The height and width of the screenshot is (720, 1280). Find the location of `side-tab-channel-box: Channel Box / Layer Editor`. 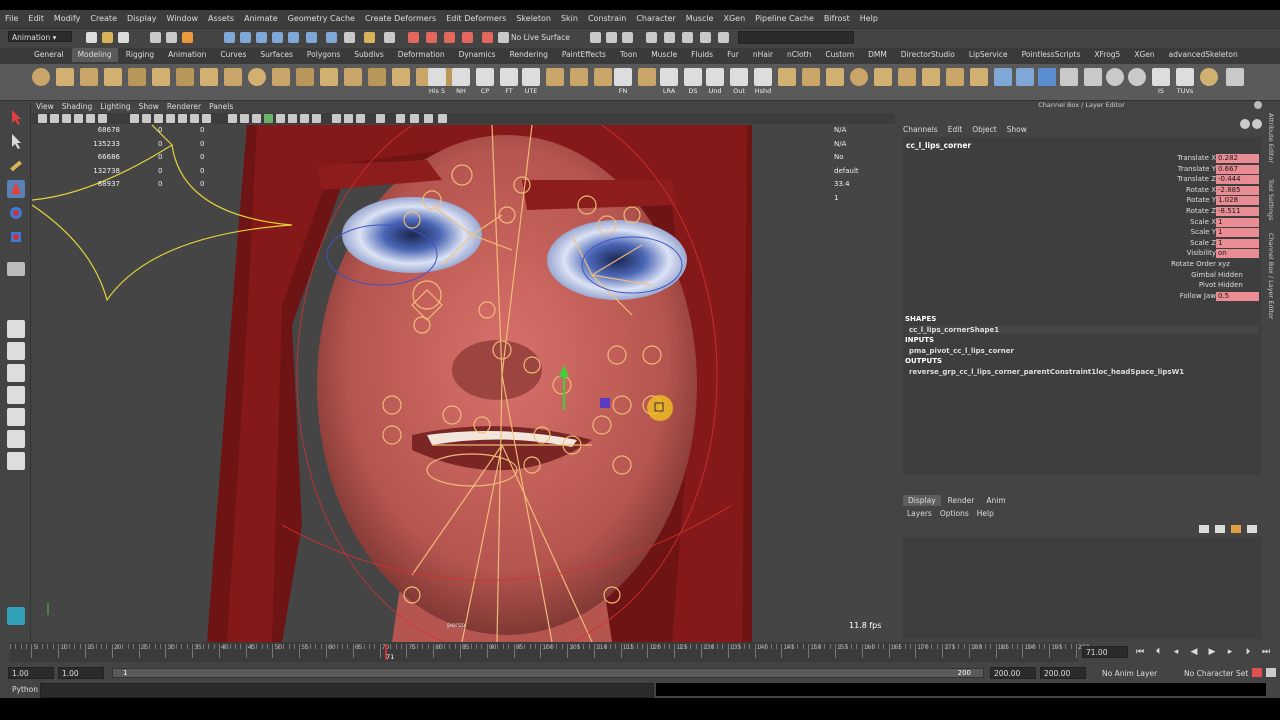

side-tab-channel-box: Channel Box / Layer Editor is located at coordinates (1271, 276).